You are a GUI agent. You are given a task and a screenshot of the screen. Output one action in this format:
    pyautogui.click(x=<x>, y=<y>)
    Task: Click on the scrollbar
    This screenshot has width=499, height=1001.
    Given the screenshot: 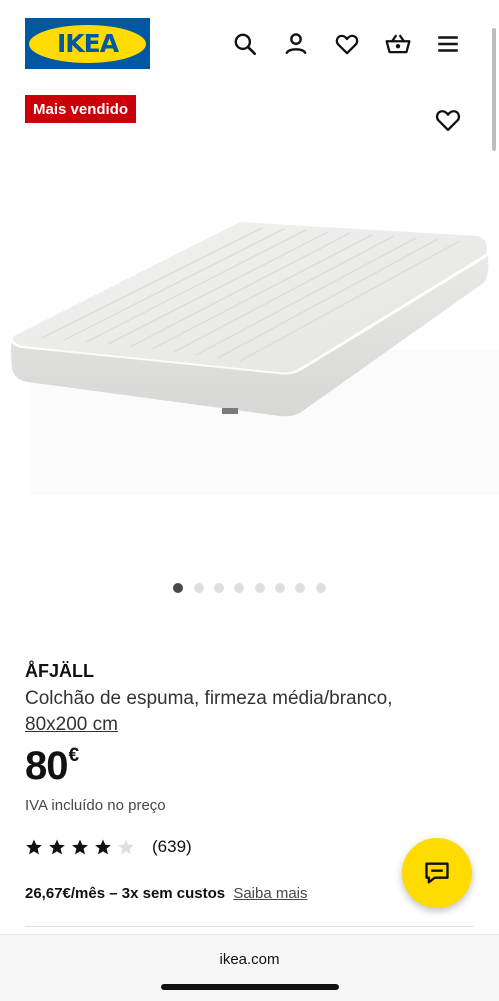 What is the action you would take?
    pyautogui.click(x=494, y=89)
    